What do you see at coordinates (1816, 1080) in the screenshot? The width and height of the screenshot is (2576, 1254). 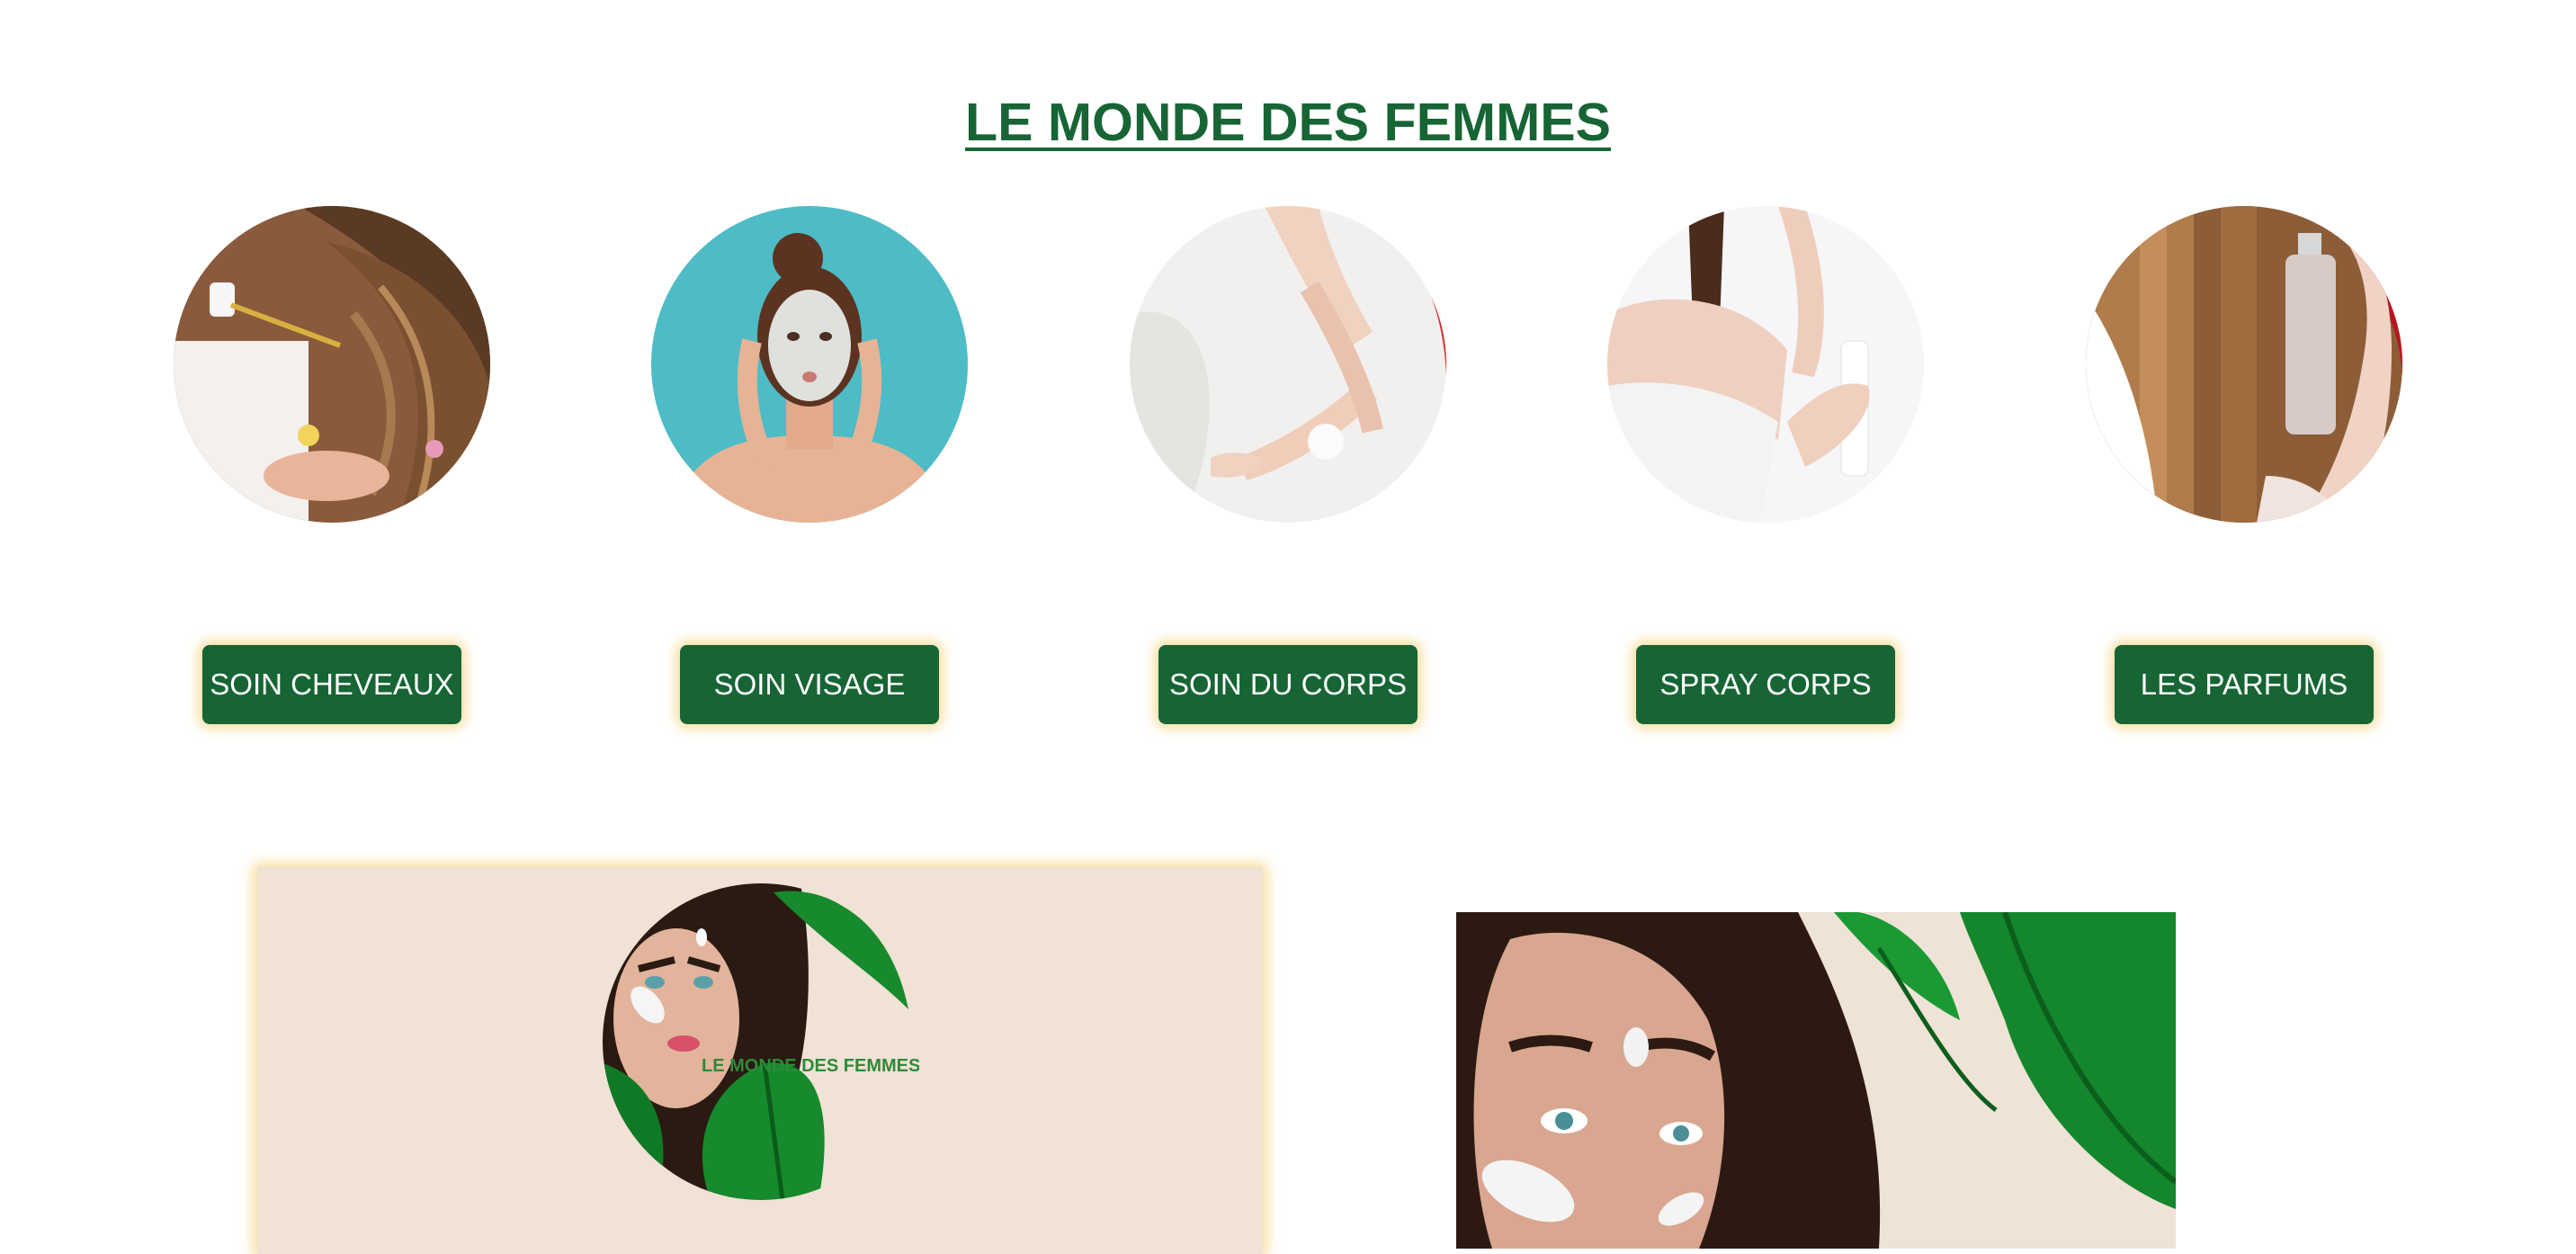 I see `banner-photo` at bounding box center [1816, 1080].